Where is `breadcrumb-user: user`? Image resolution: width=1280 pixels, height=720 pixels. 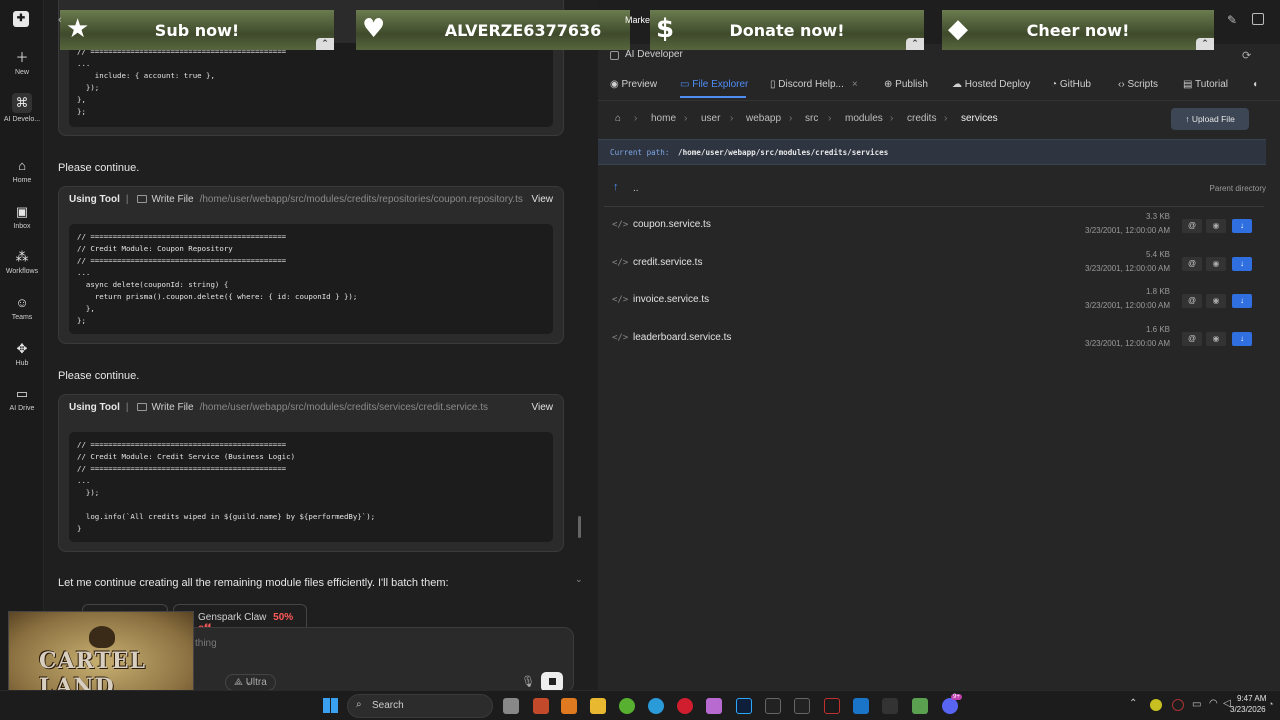
breadcrumb-user: user is located at coordinates (710, 118).